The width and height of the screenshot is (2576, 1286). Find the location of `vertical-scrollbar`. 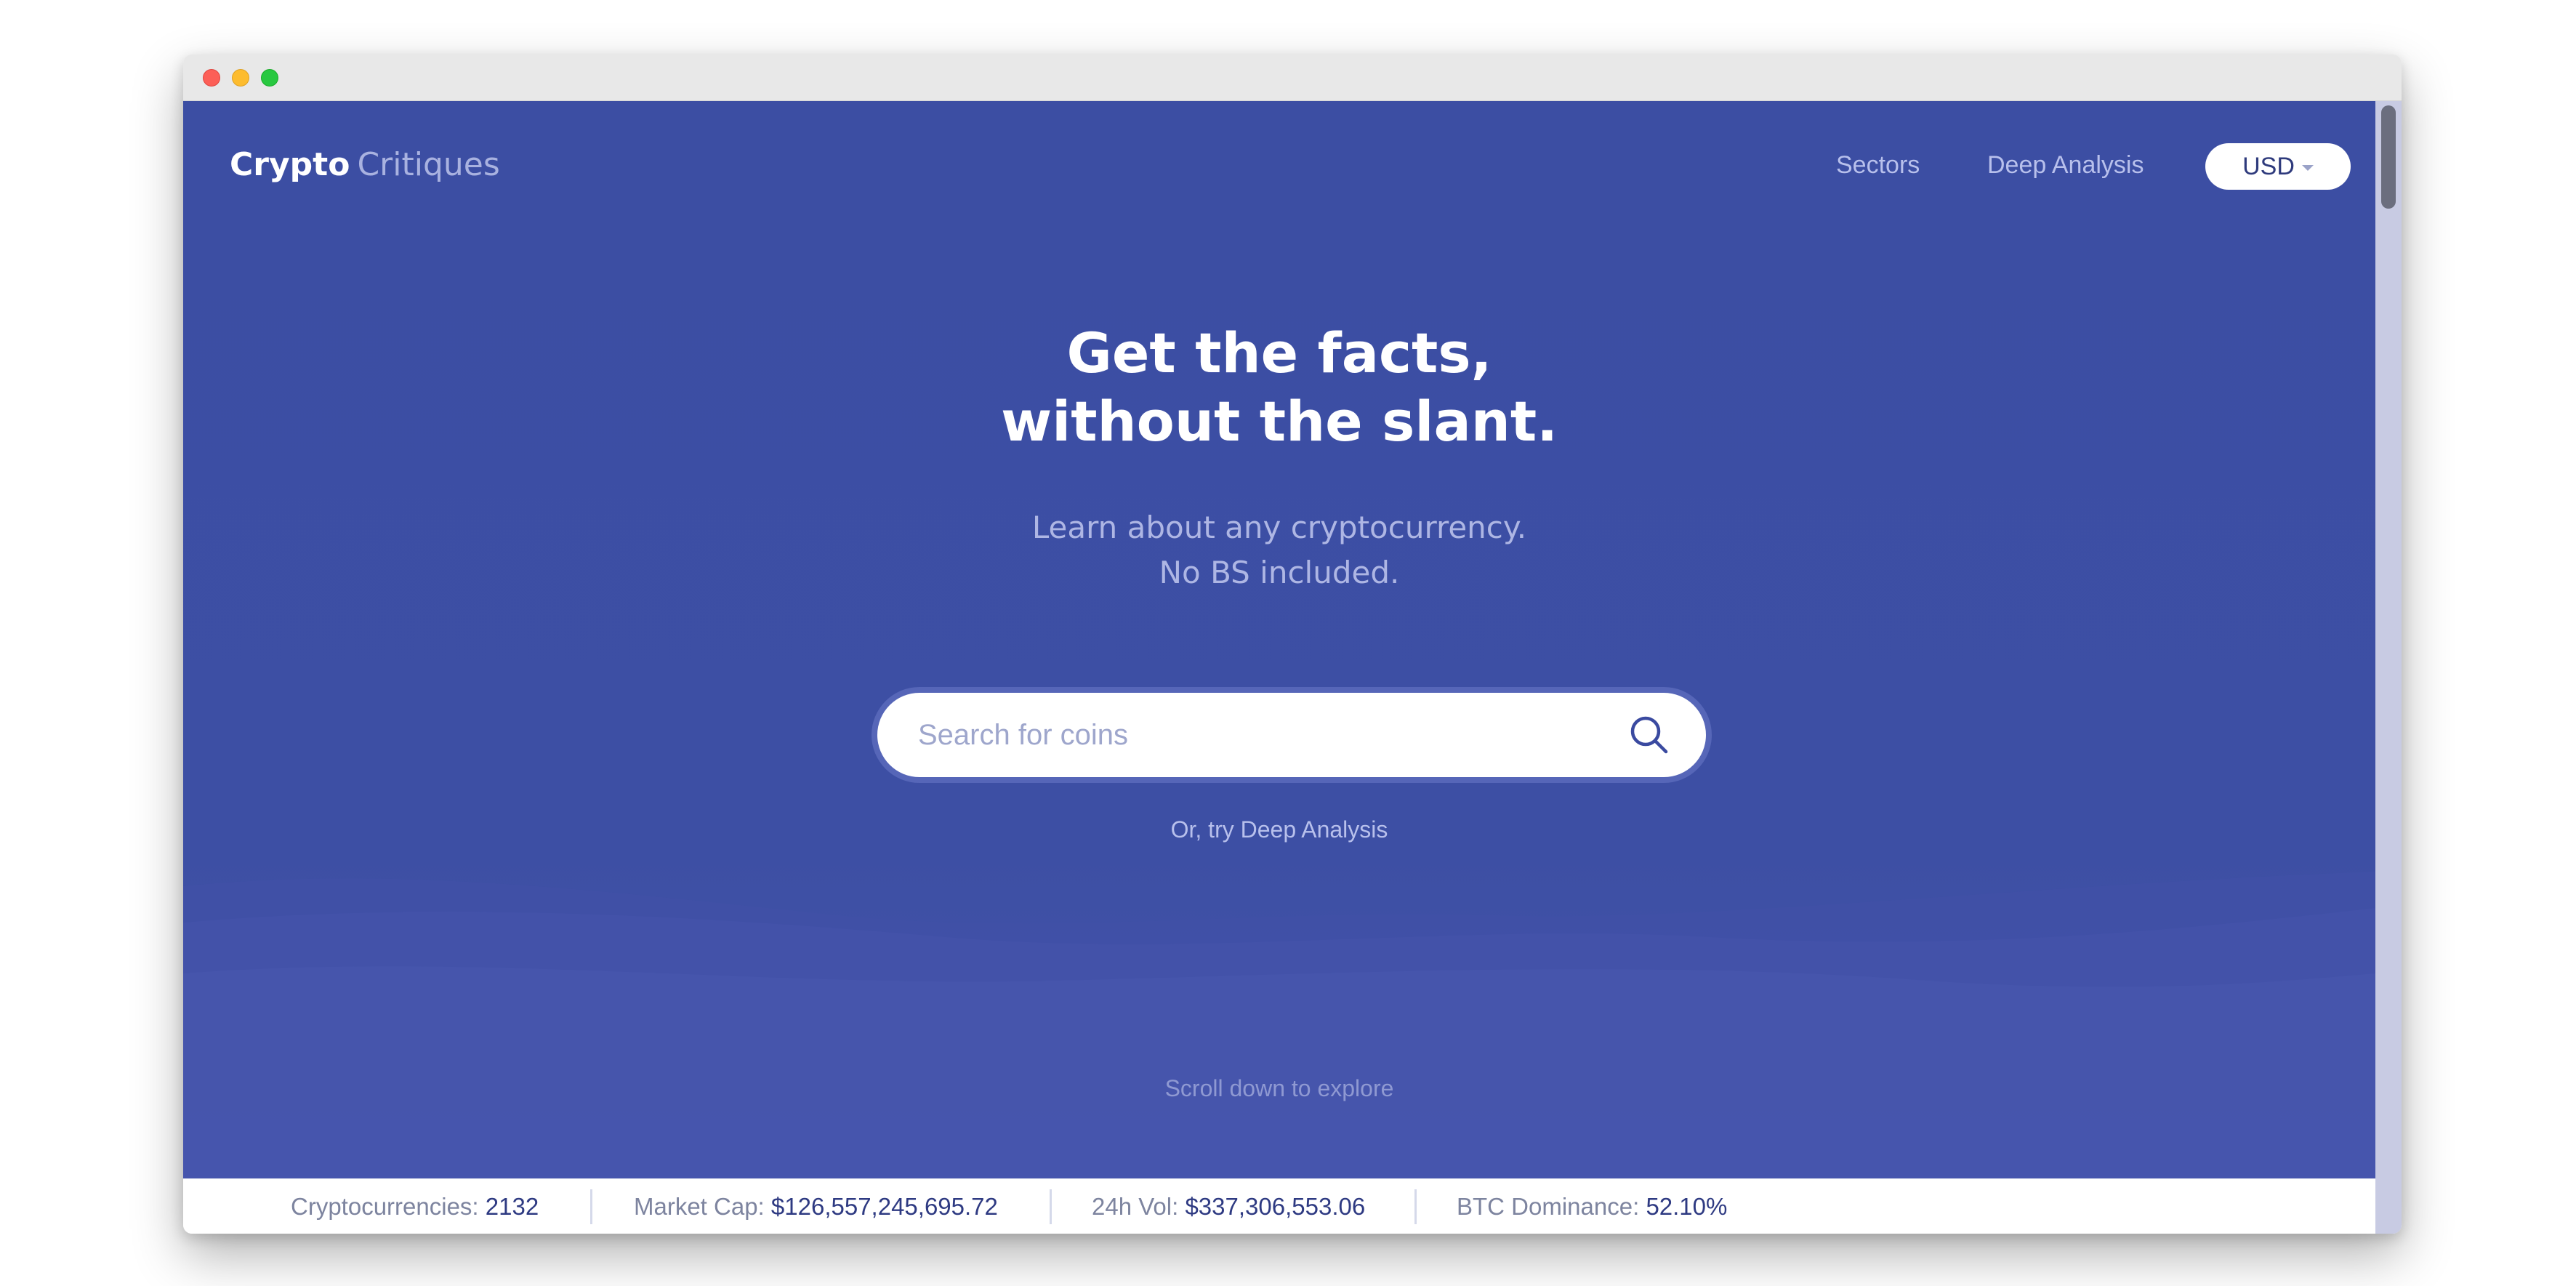

vertical-scrollbar is located at coordinates (2388, 668).